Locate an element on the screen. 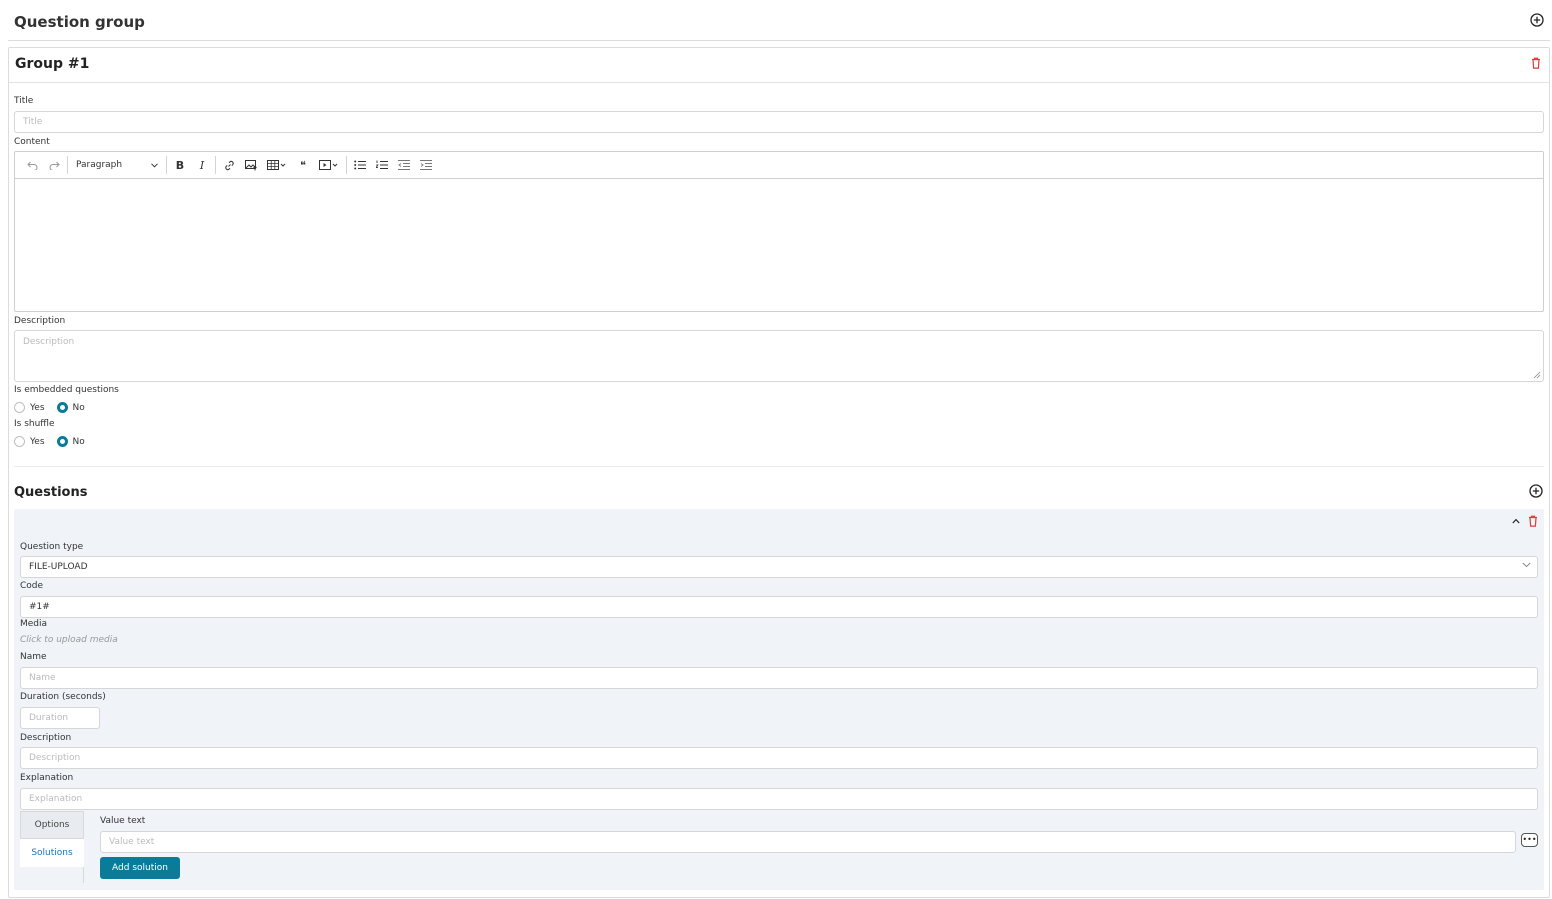  delete-question-icon is located at coordinates (1532, 520).